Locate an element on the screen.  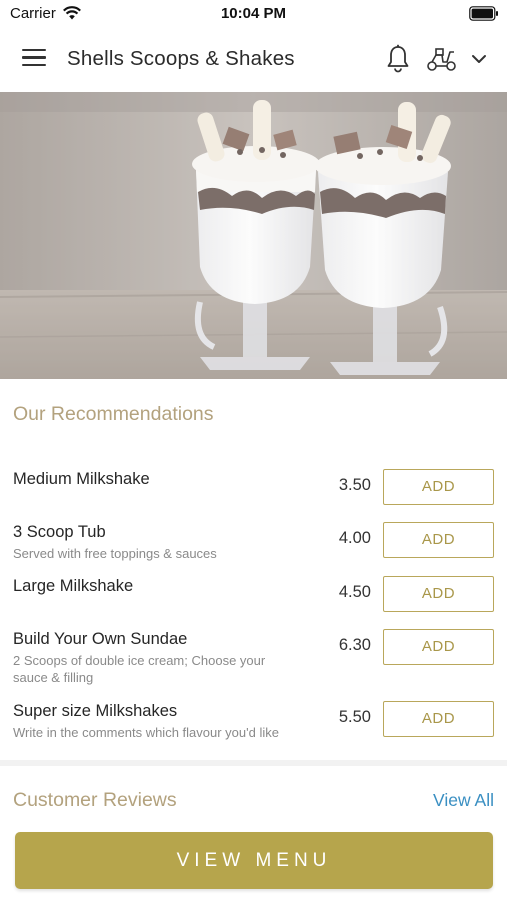
view-menu-button: VIEW MENU is located at coordinates (254, 860).